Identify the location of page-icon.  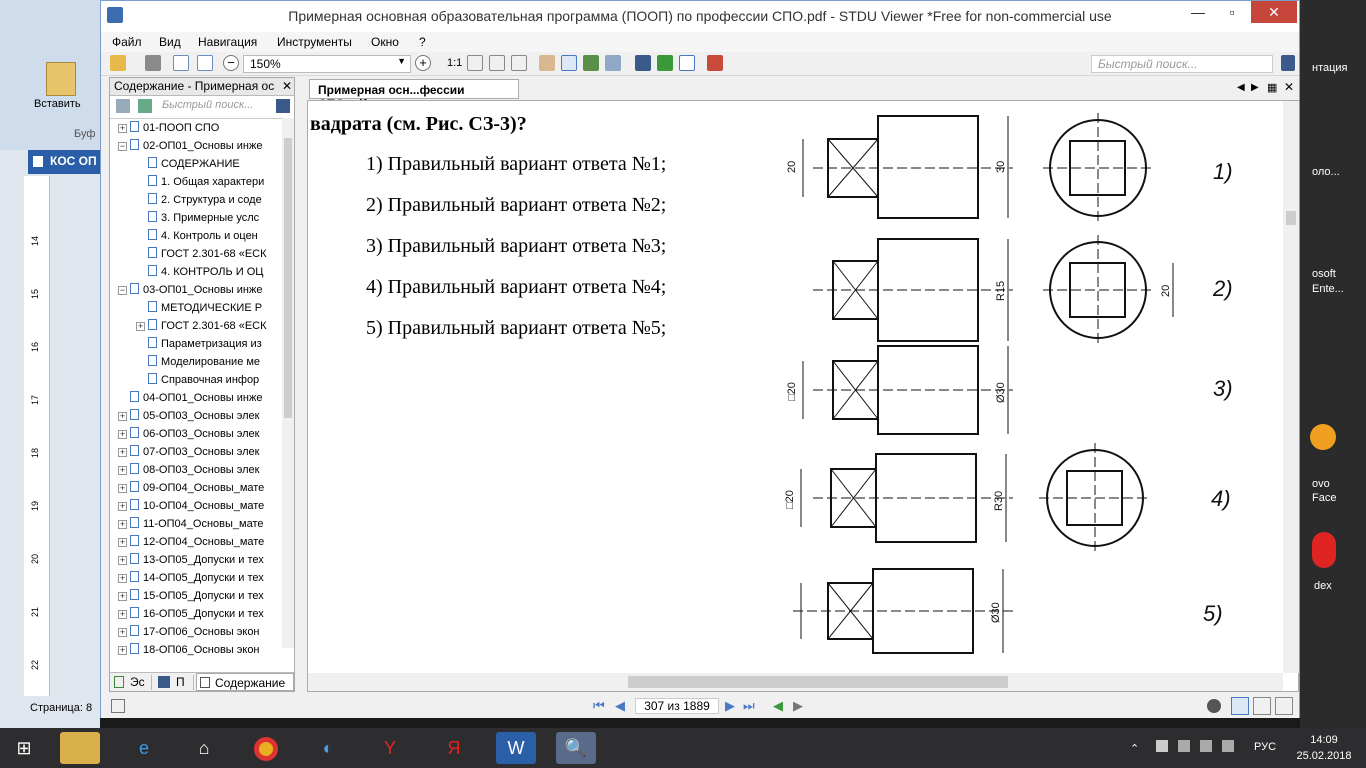
(181, 63).